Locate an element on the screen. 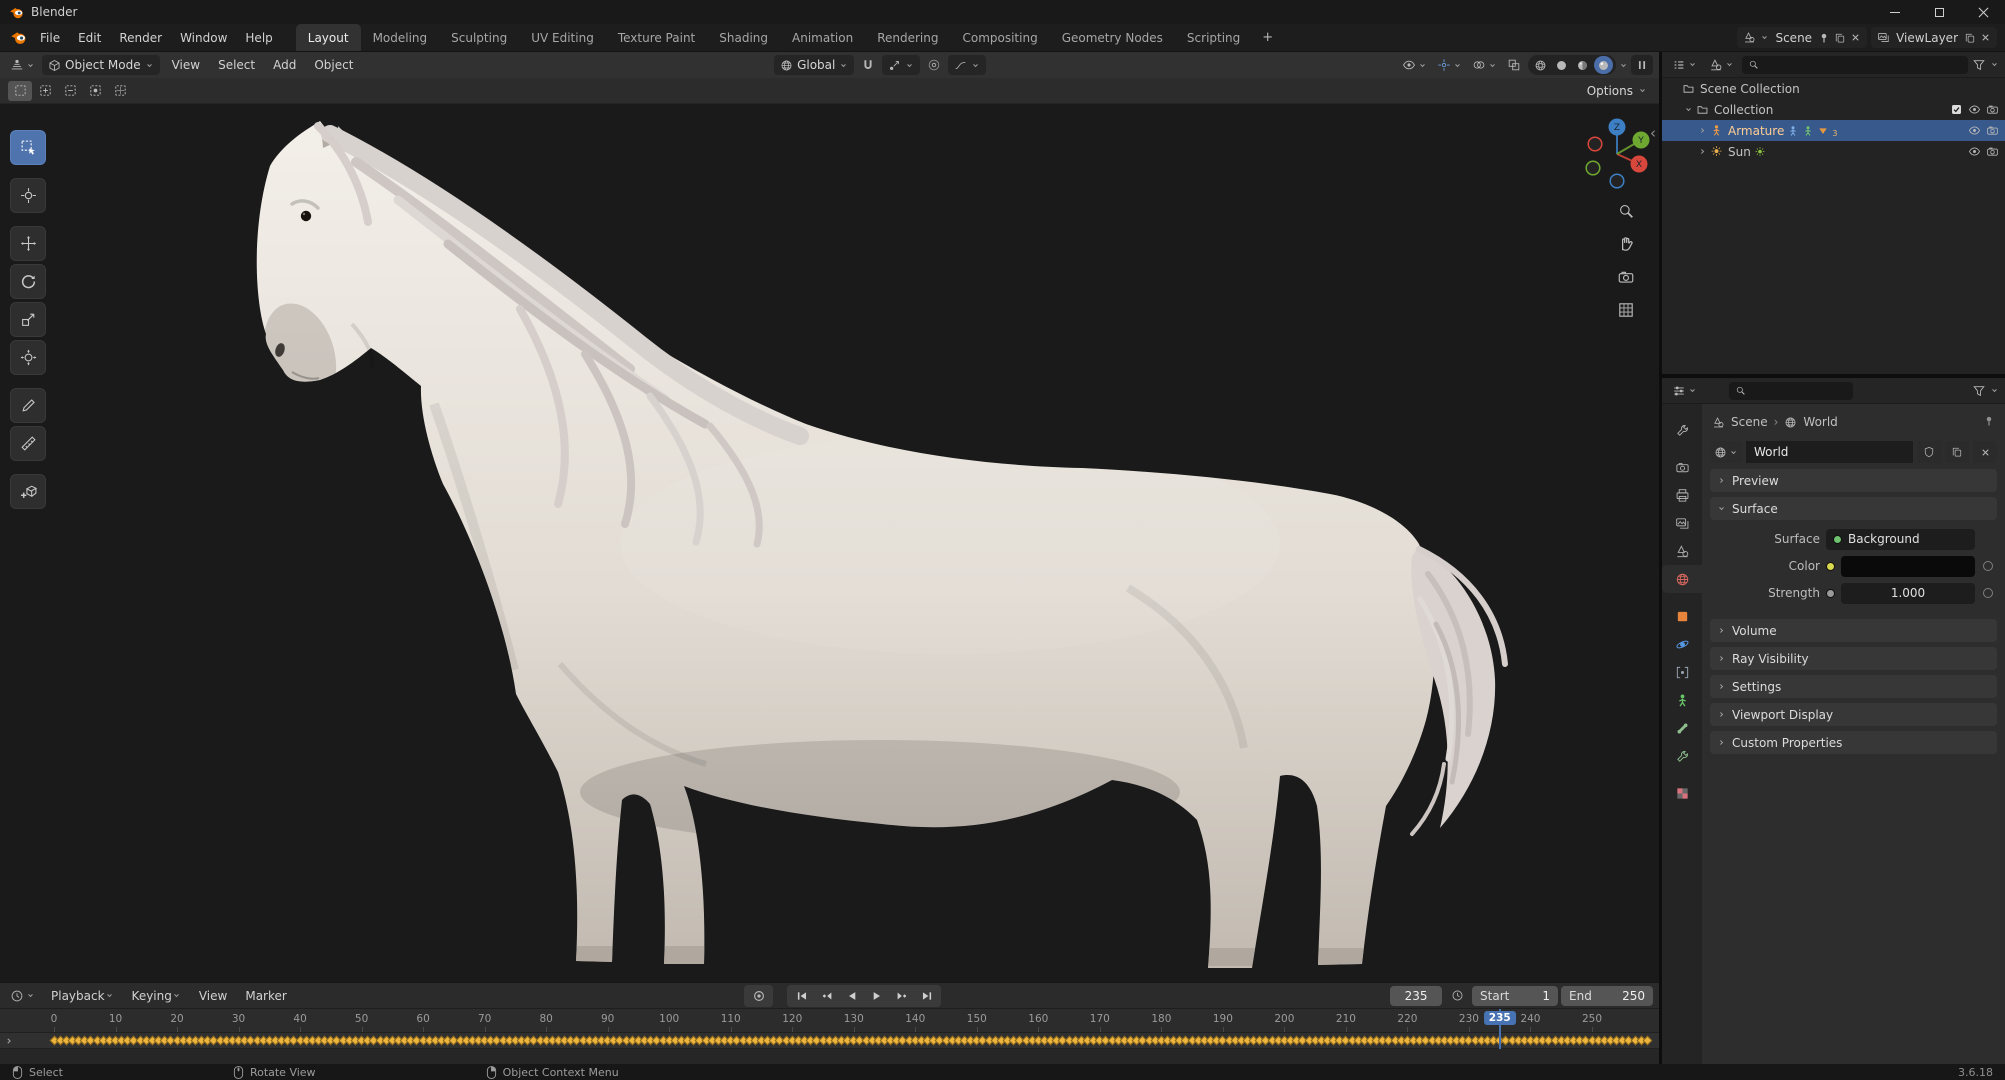  prev-keyframe-button is located at coordinates (826, 996).